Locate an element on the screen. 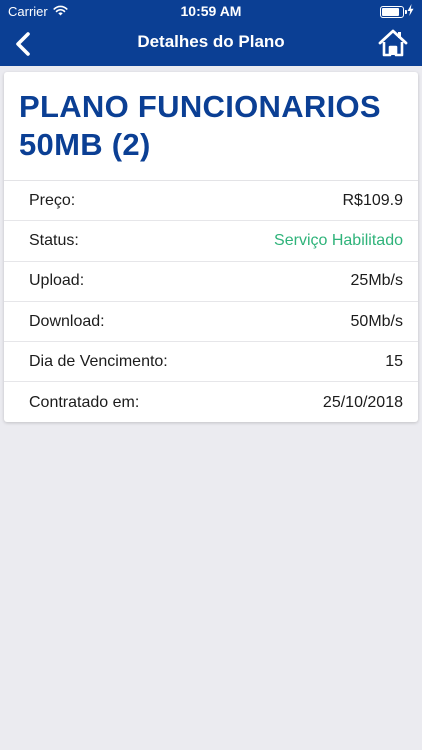 This screenshot has width=422, height=750. chevron-left-icon is located at coordinates (23, 44).